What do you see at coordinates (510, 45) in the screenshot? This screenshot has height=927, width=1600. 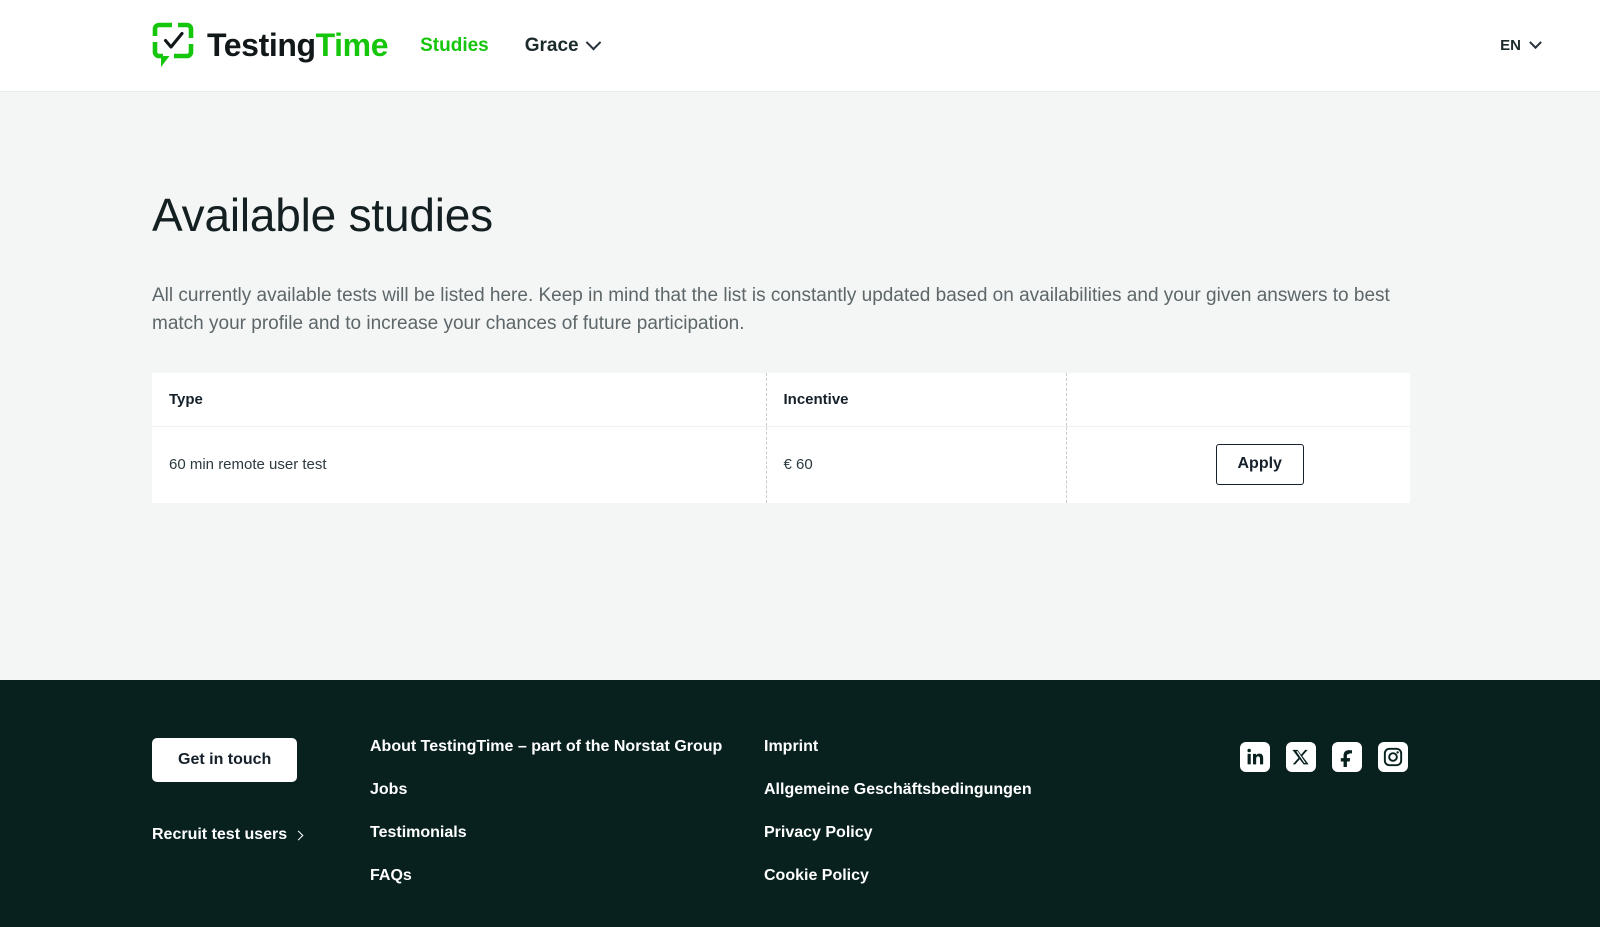 I see `main-navigation: Studies Grace` at bounding box center [510, 45].